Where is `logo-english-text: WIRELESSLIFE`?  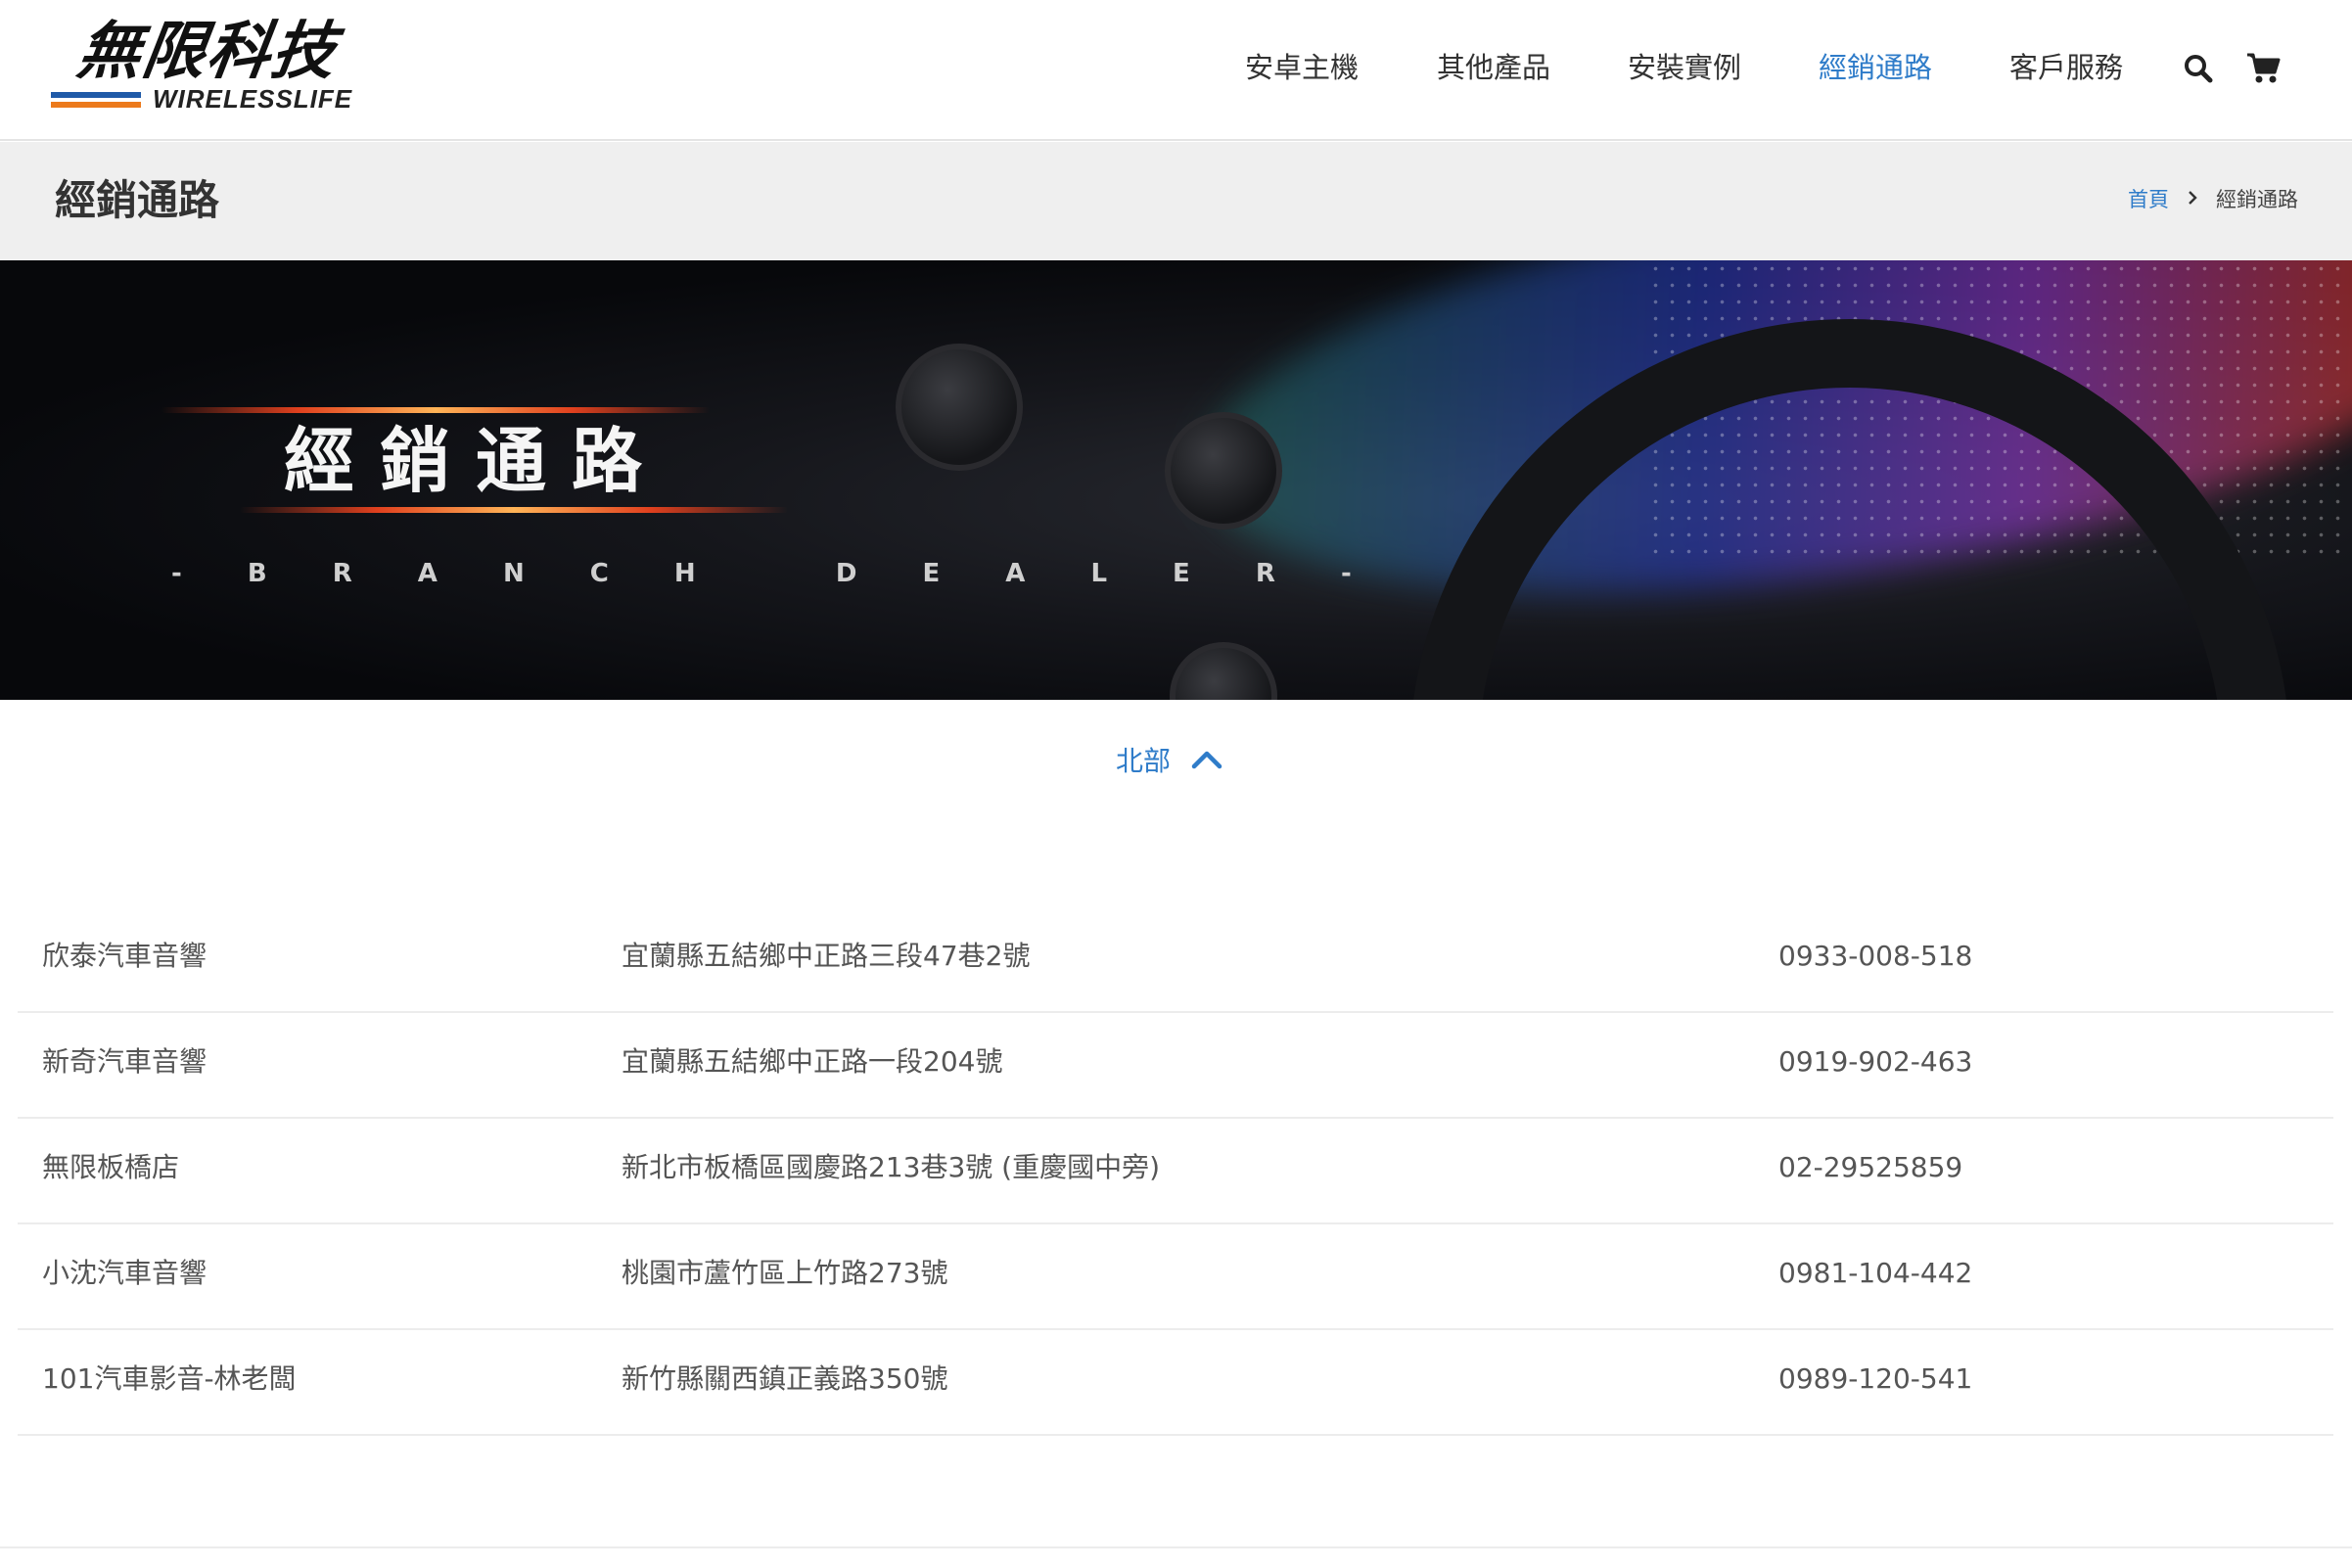 logo-english-text: WIRELESSLIFE is located at coordinates (253, 99).